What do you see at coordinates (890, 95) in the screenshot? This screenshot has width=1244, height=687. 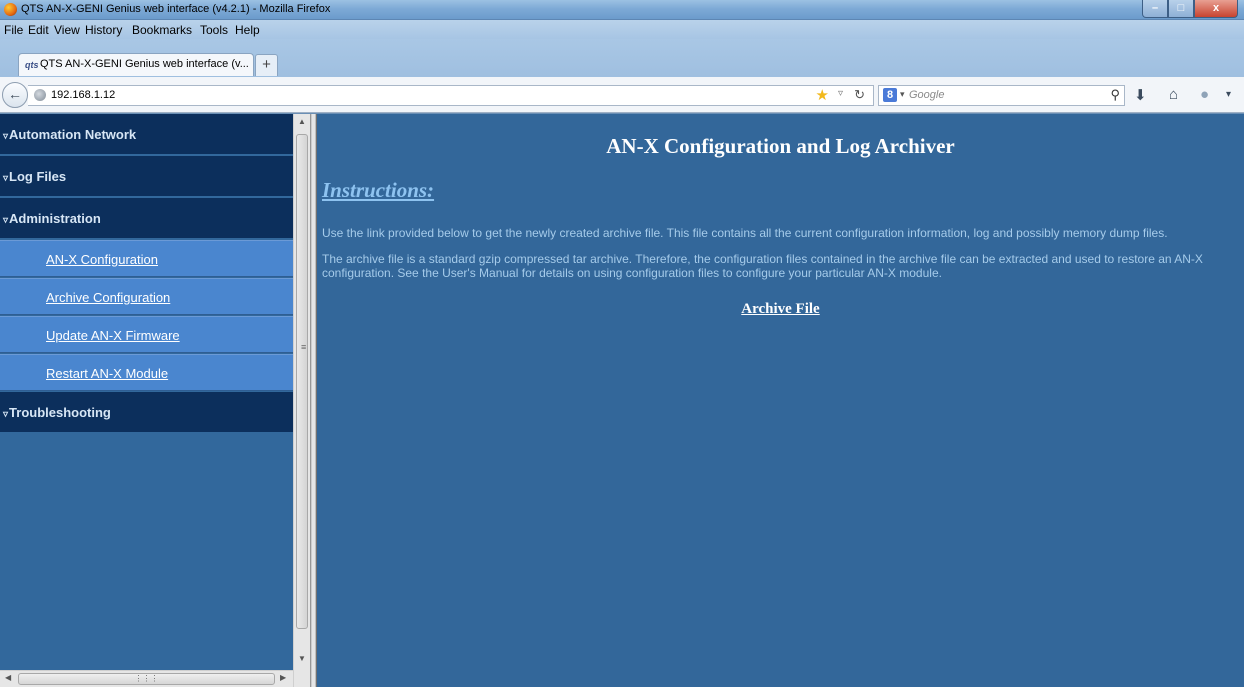 I see `search-engine-icon: 8` at bounding box center [890, 95].